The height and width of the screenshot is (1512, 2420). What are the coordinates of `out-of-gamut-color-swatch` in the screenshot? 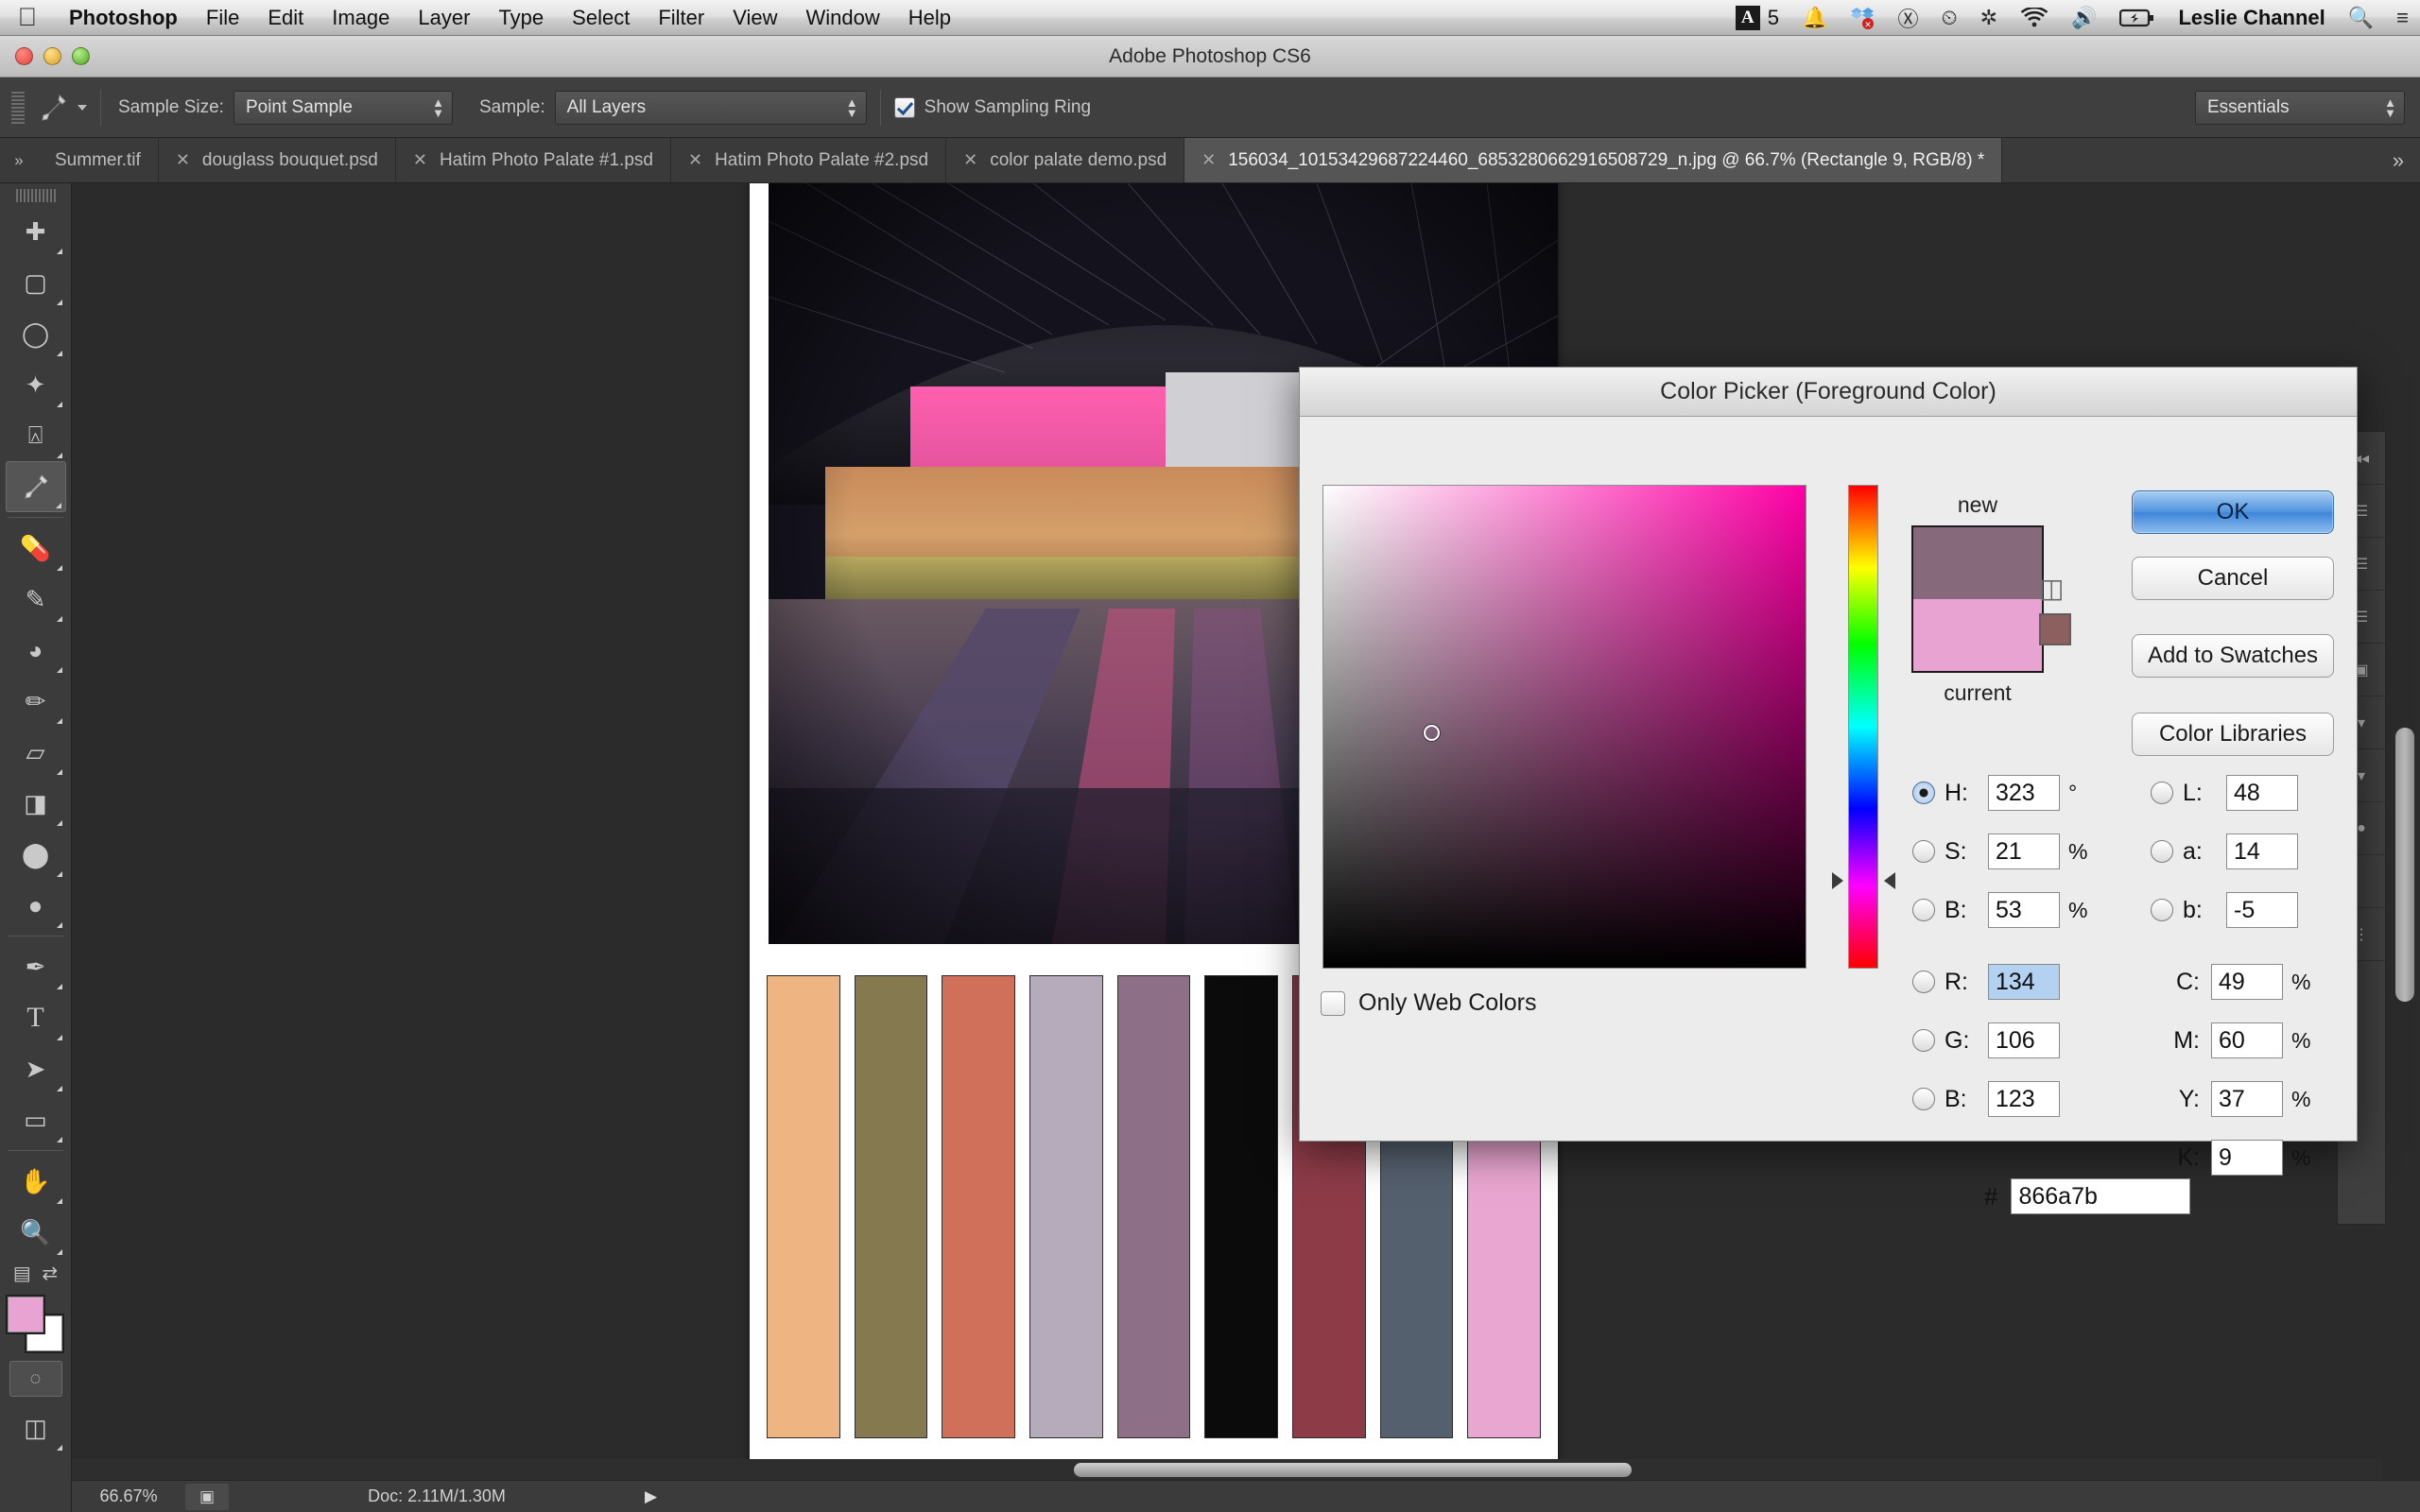 It's located at (2055, 629).